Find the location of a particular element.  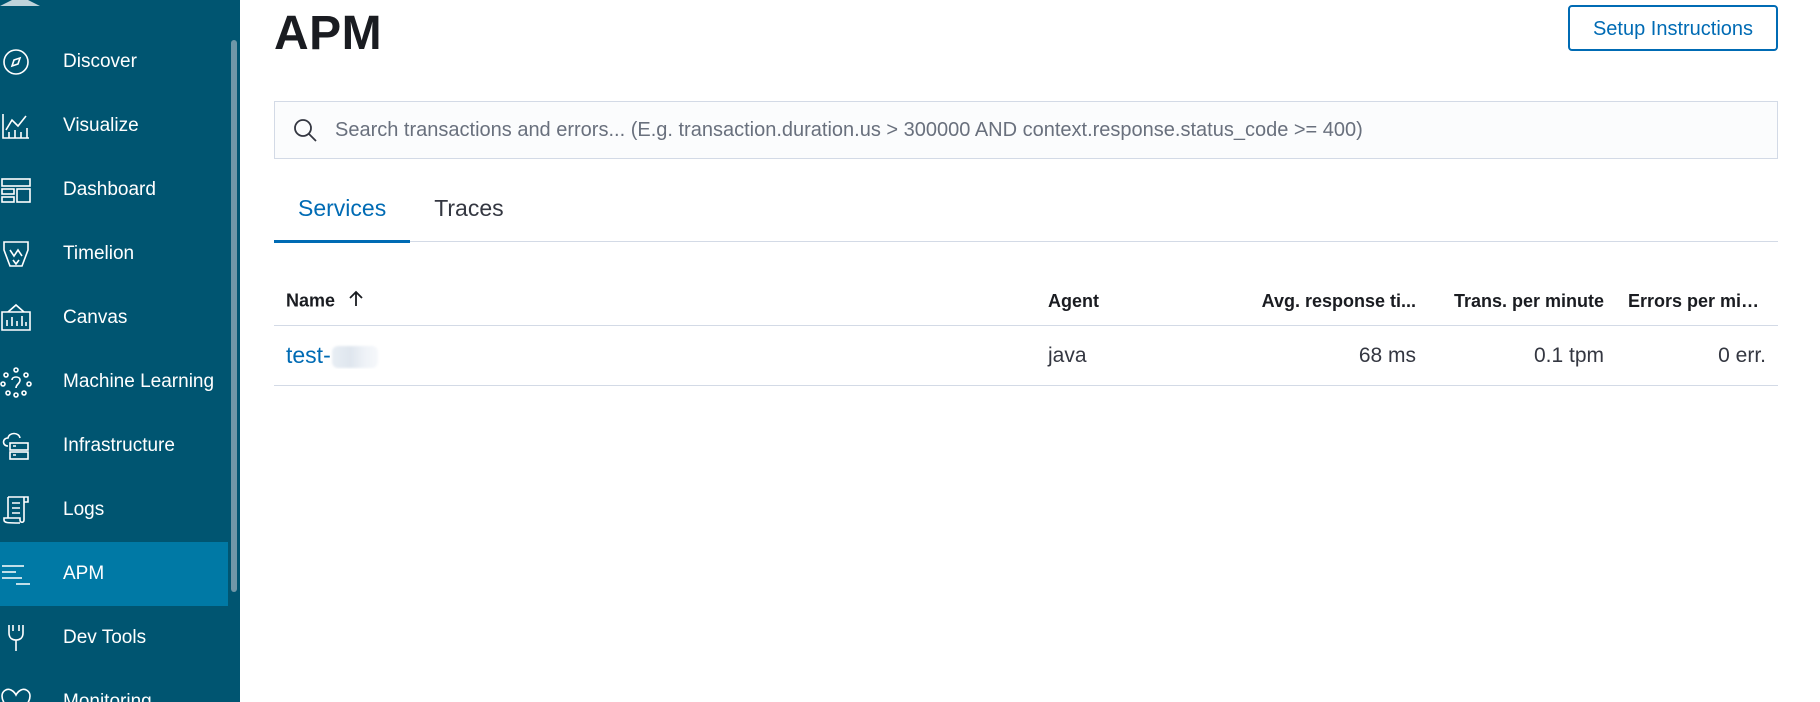

column-header-name: Name is located at coordinates (655, 301).